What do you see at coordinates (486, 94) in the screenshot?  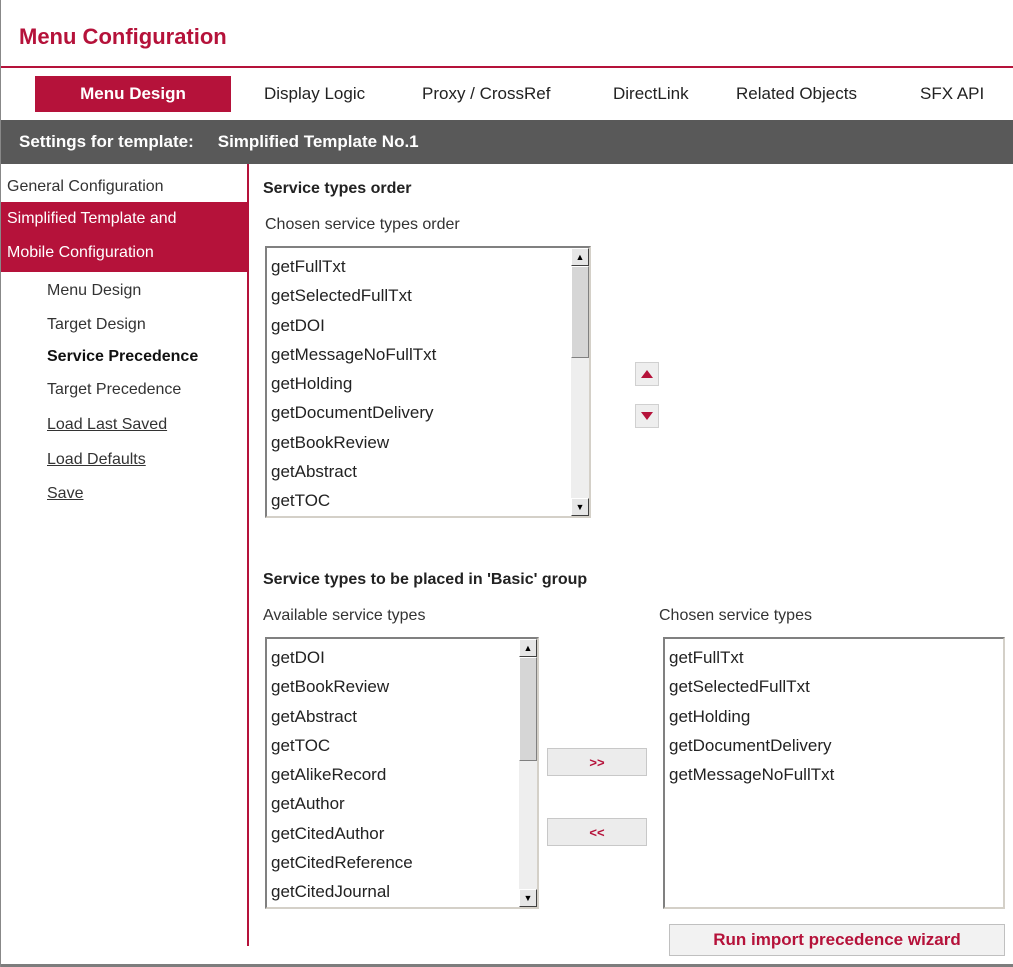 I see `tab-proxy-crossref: Proxy / CrossRef` at bounding box center [486, 94].